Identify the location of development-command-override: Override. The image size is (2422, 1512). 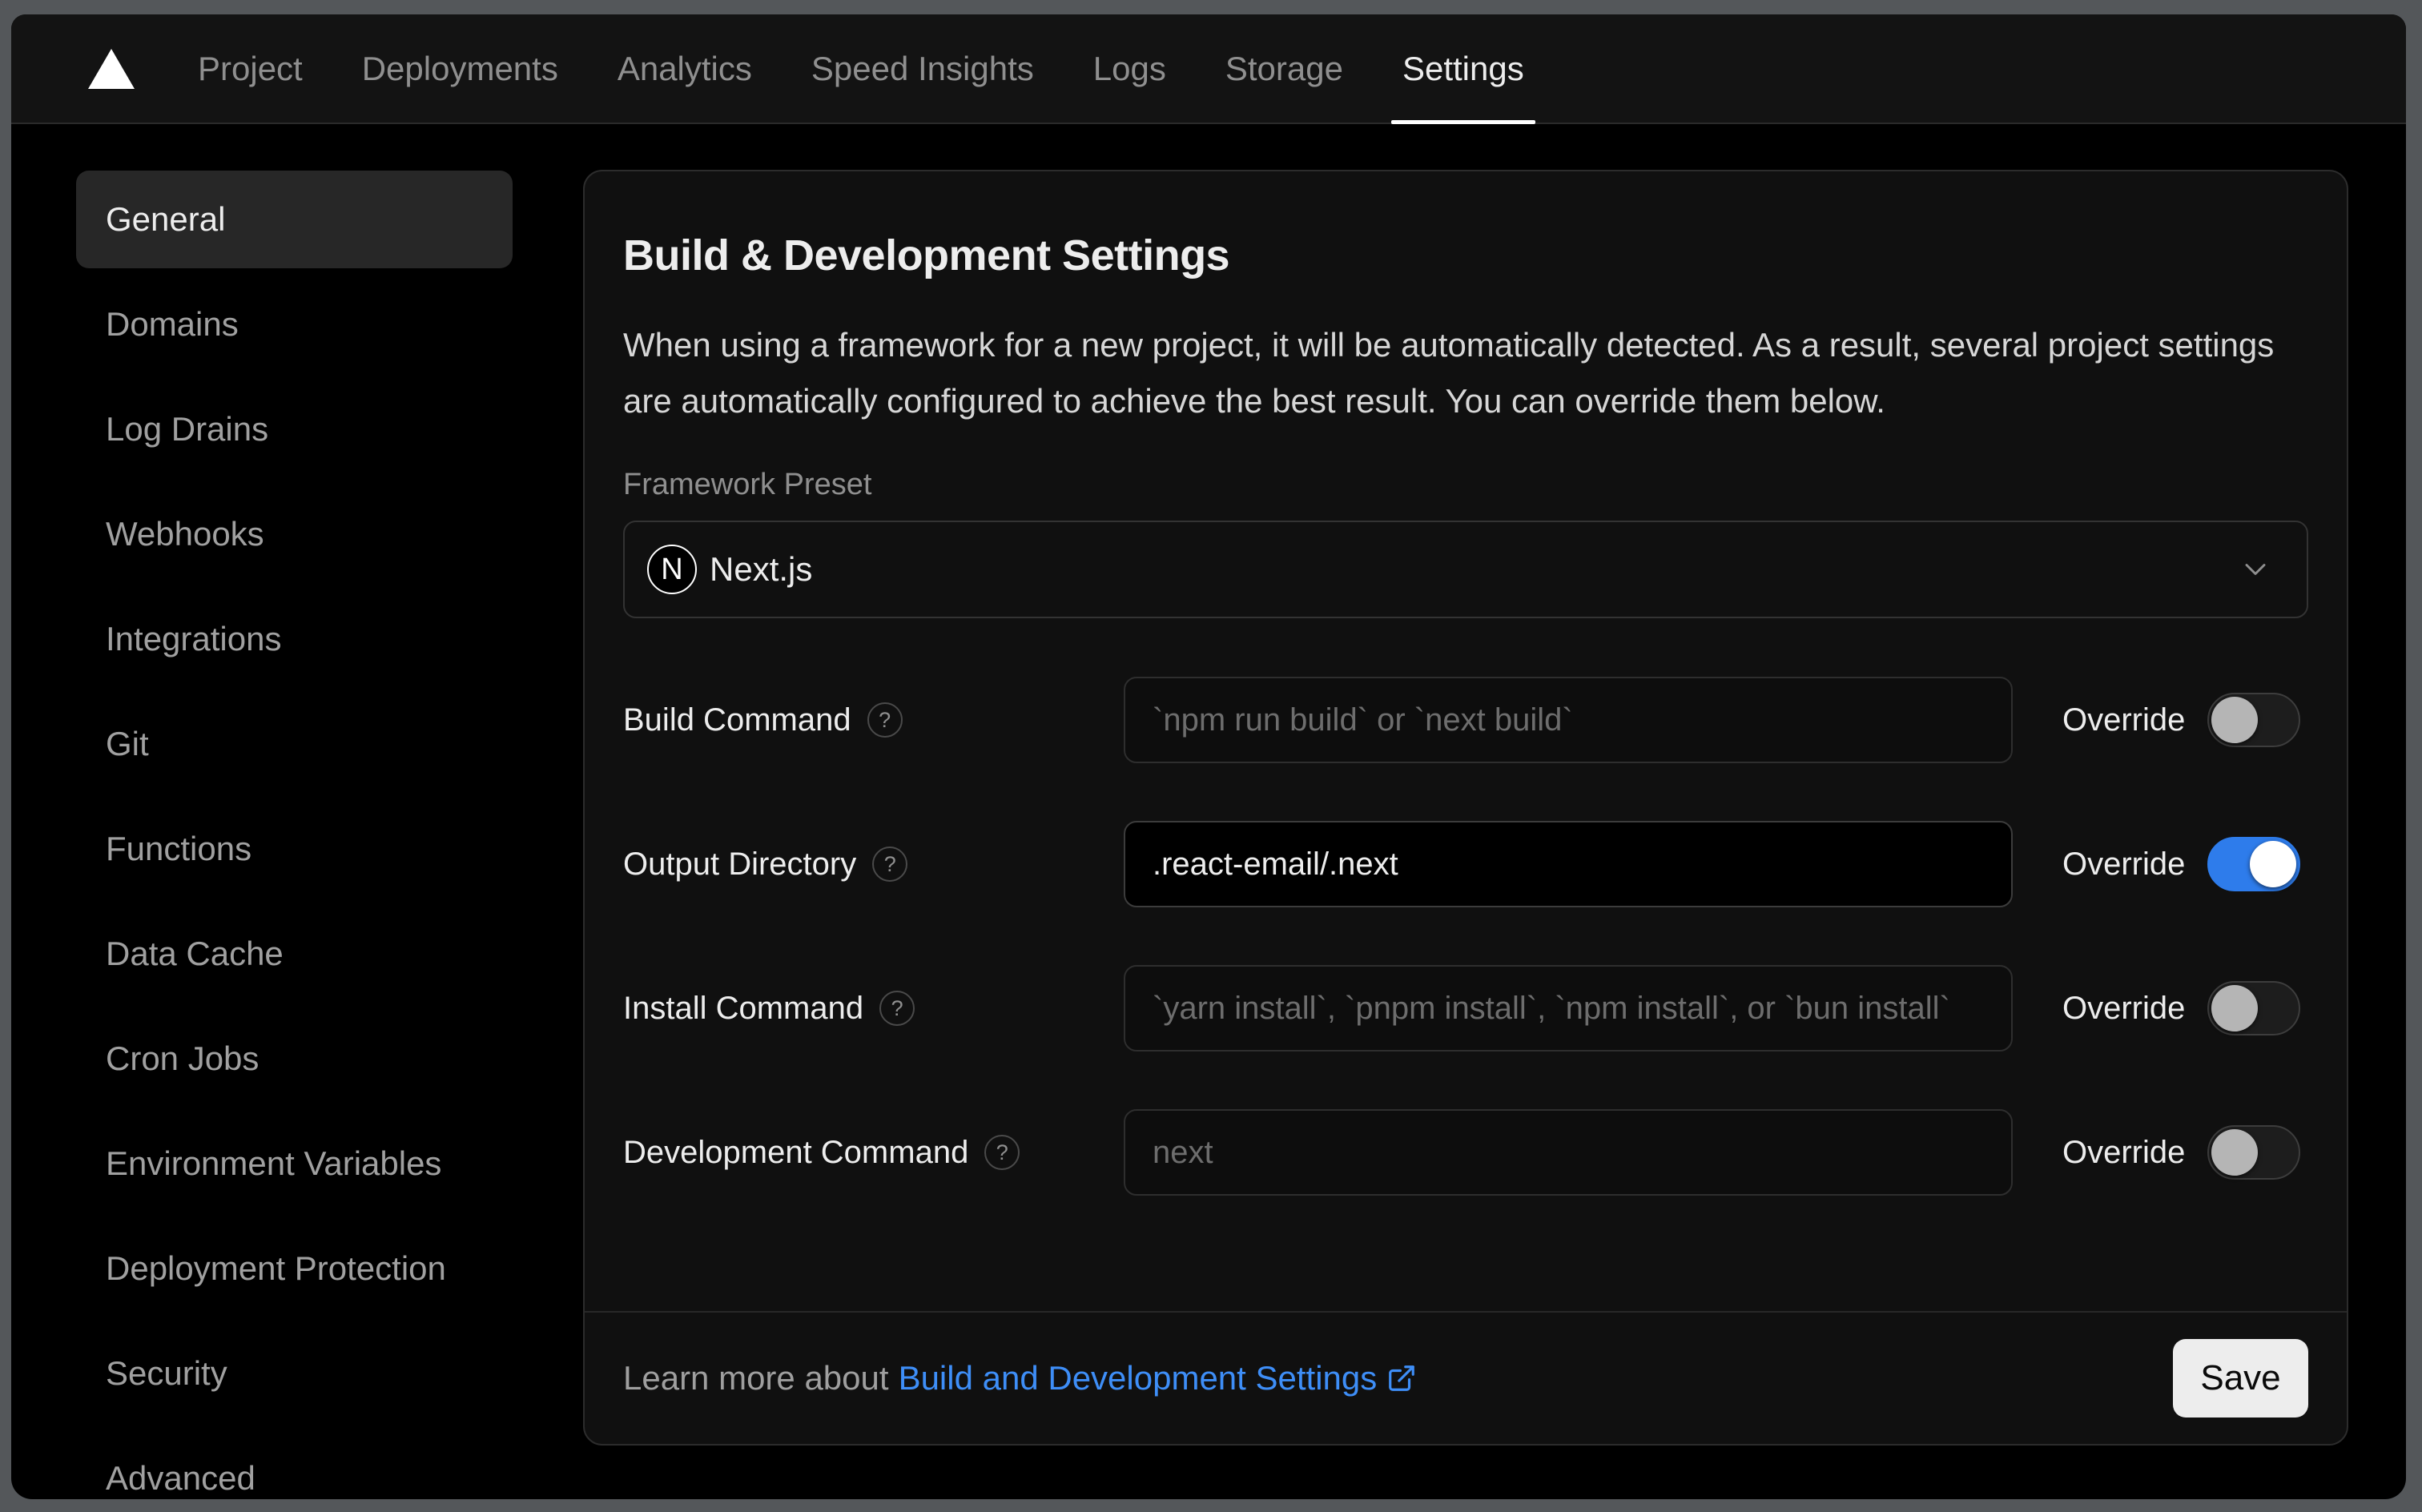
(2181, 1152).